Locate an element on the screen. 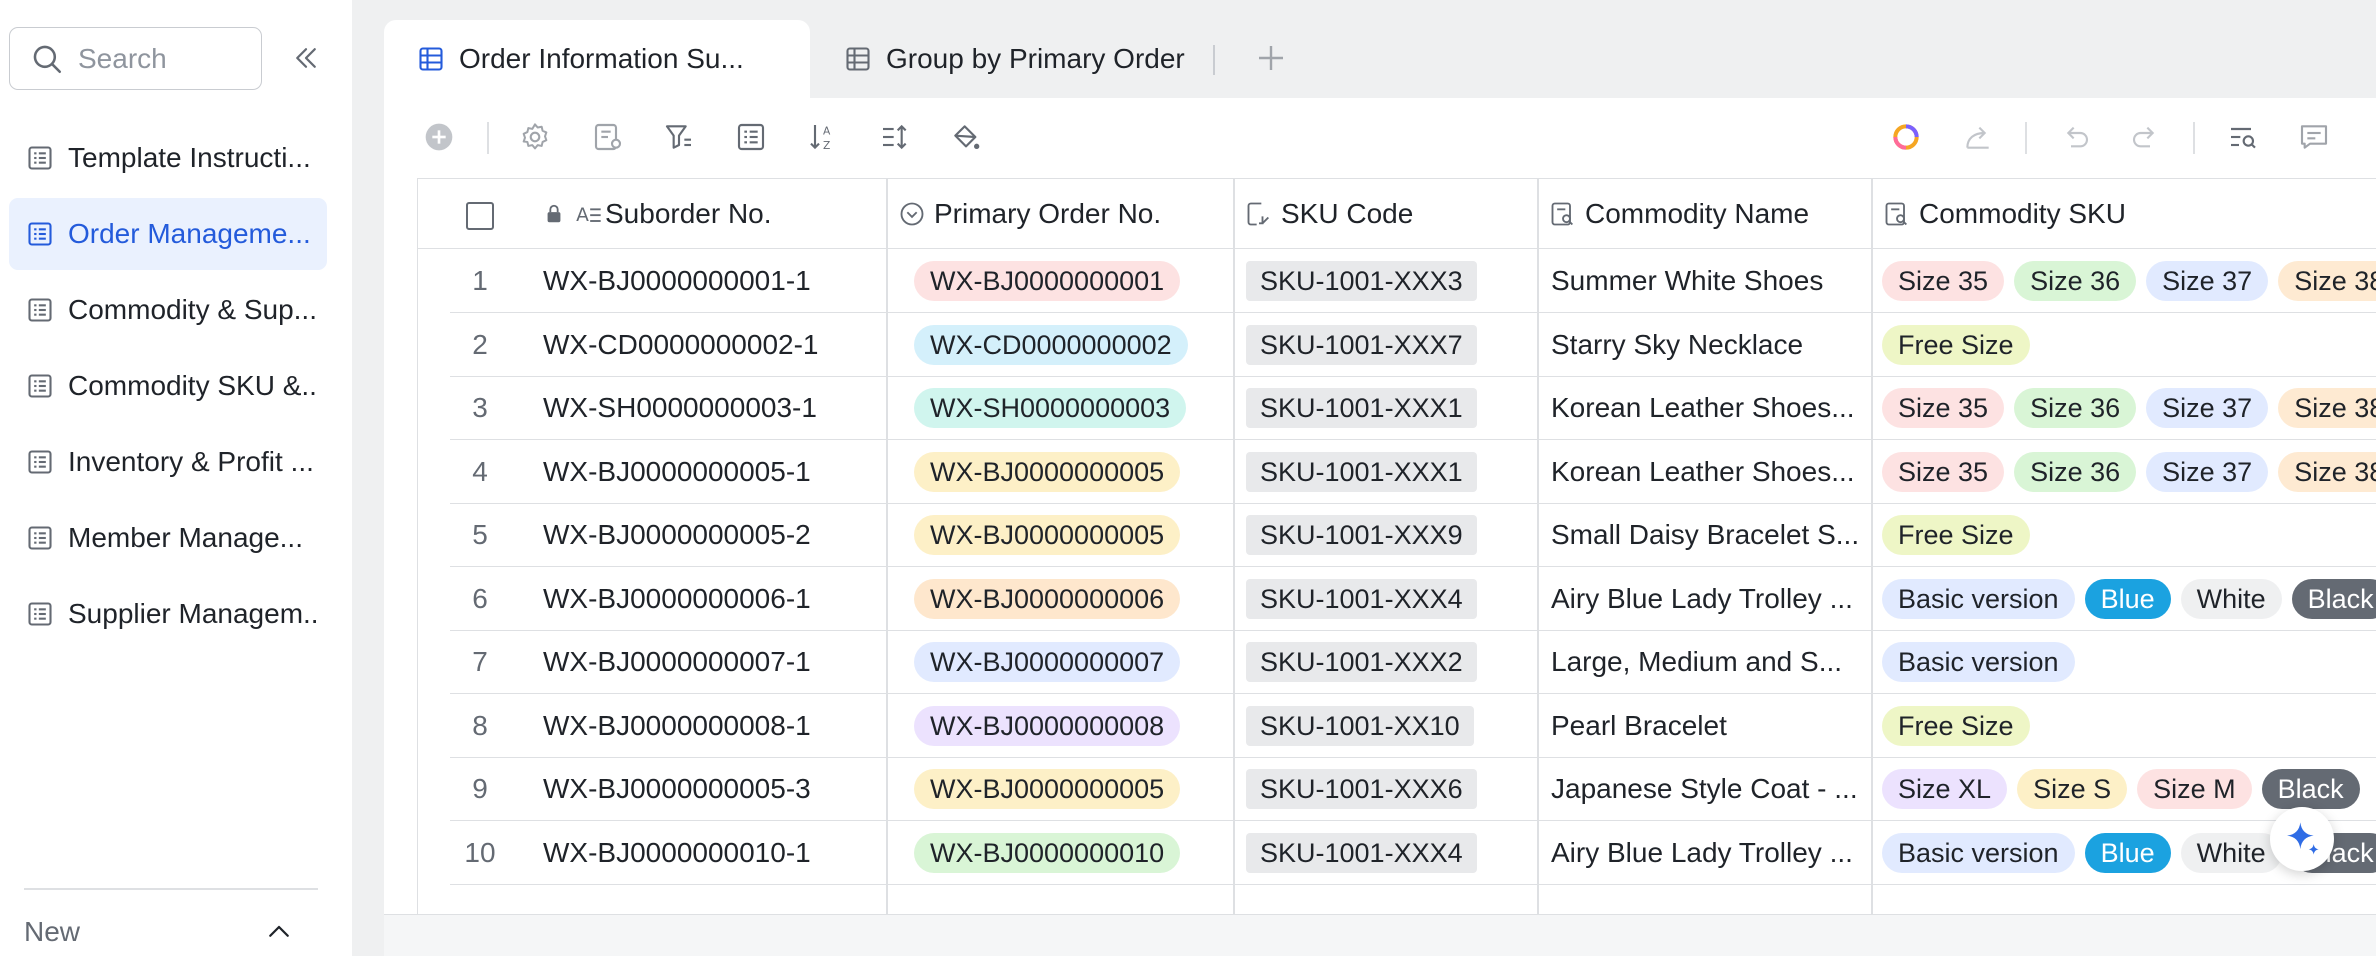 The height and width of the screenshot is (956, 2376). column-header-commodity-sku: Commodity SKU is located at coordinates (2004, 214).